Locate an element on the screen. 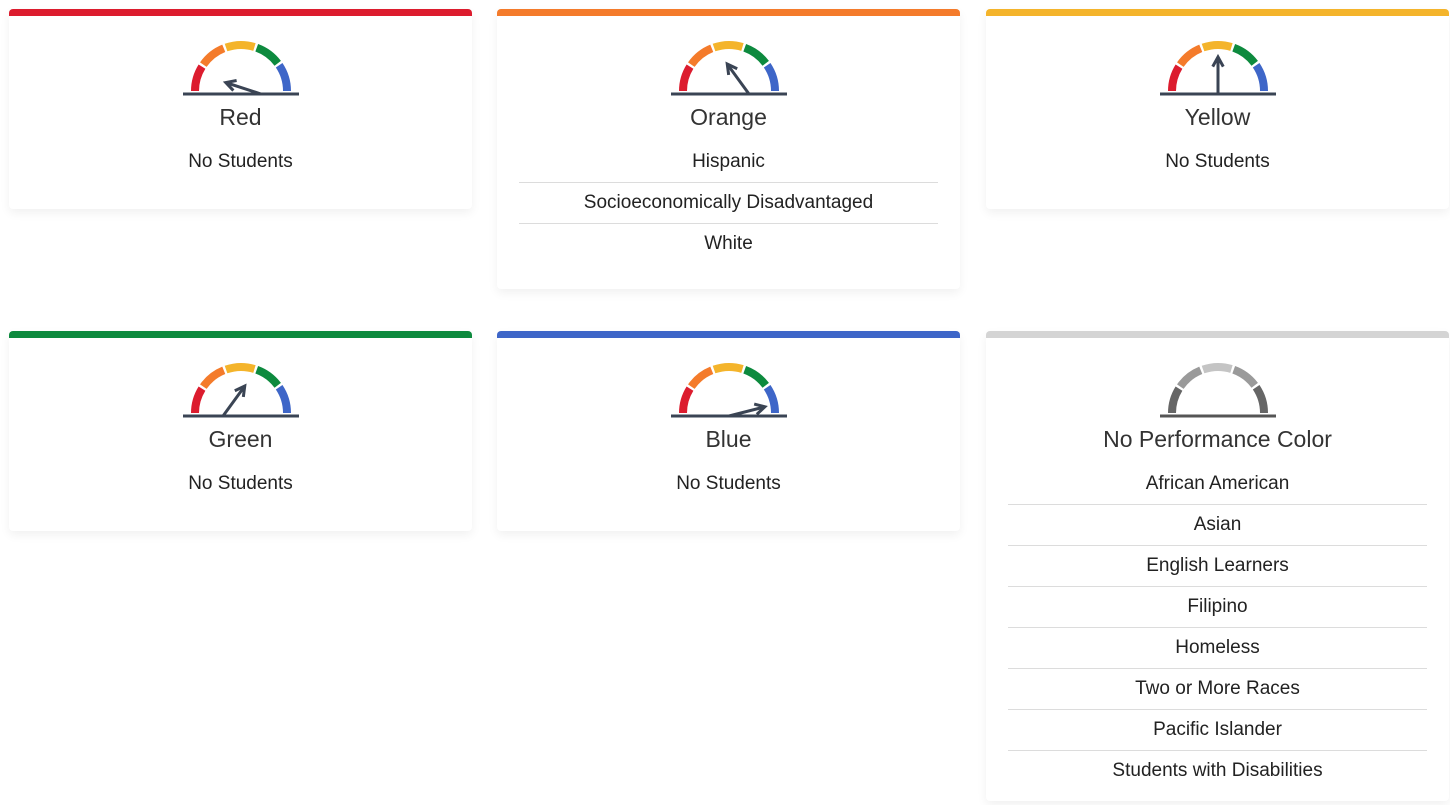 The image size is (1450, 805). card-red: Red No Students is located at coordinates (240, 109).